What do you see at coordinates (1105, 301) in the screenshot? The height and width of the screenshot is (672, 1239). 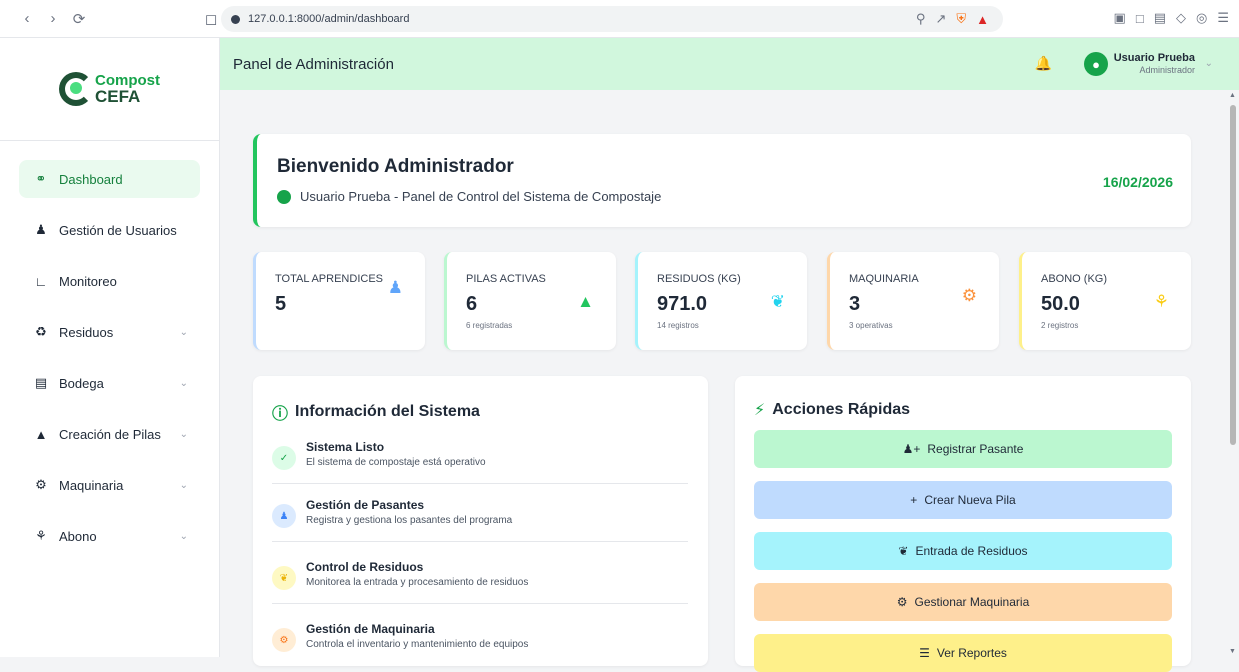 I see `stat-card-abono: ABONO (KG) 50.0 2 registros ⚘` at bounding box center [1105, 301].